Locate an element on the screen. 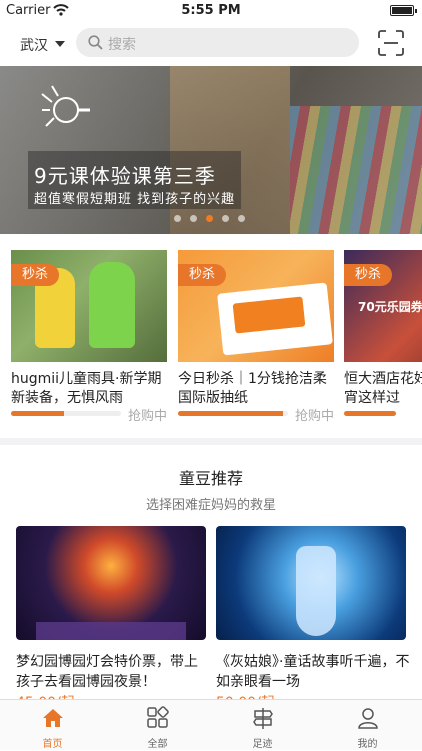 The image size is (422, 751). tab-home: 首页 is located at coordinates (52, 725).